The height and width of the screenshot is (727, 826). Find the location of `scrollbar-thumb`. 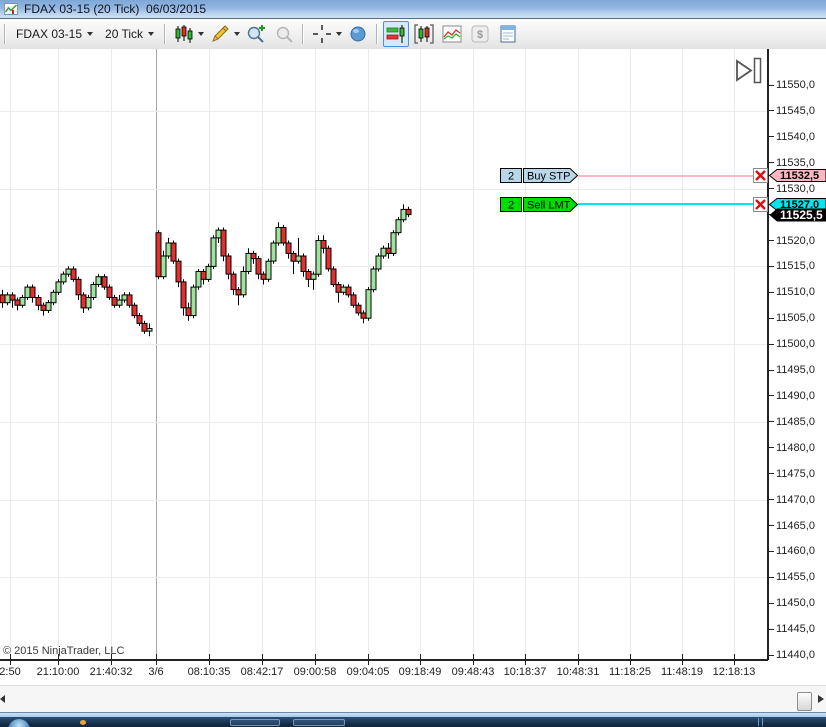

scrollbar-thumb is located at coordinates (804, 701).